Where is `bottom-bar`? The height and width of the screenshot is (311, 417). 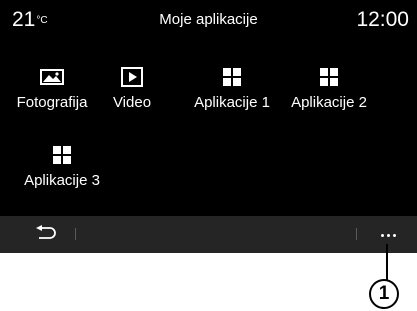
bottom-bar is located at coordinates (208, 234).